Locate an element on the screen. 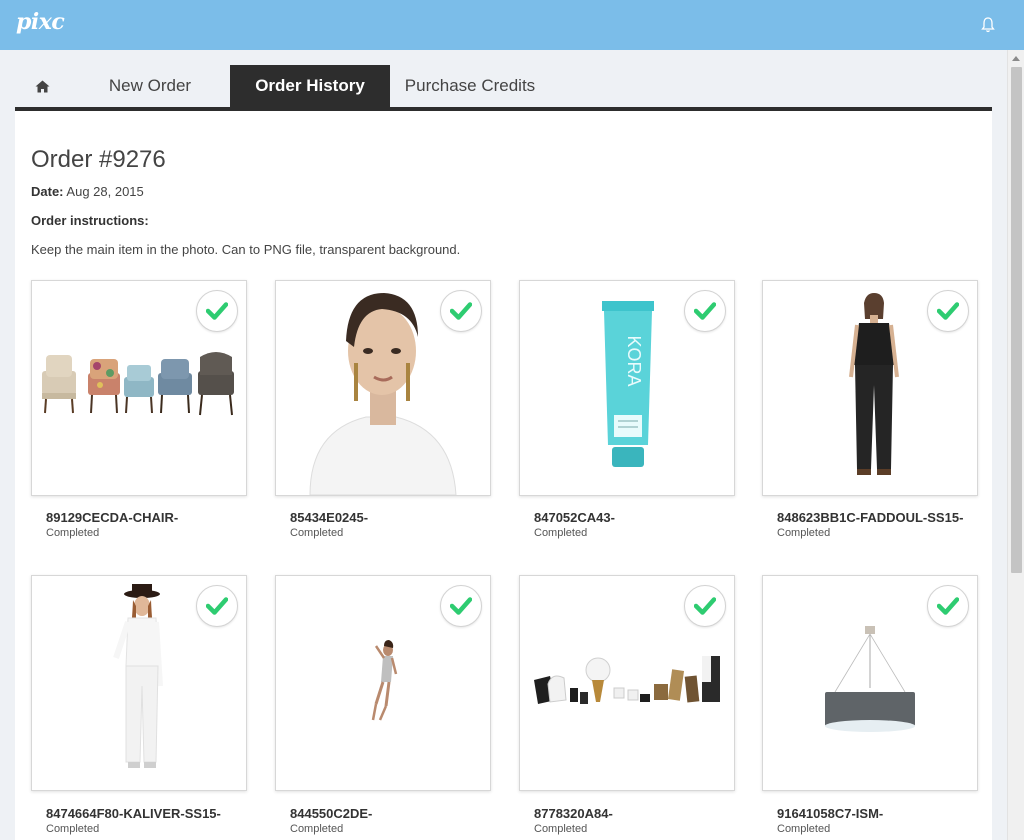  scrollbar-thumb is located at coordinates (1016, 320).